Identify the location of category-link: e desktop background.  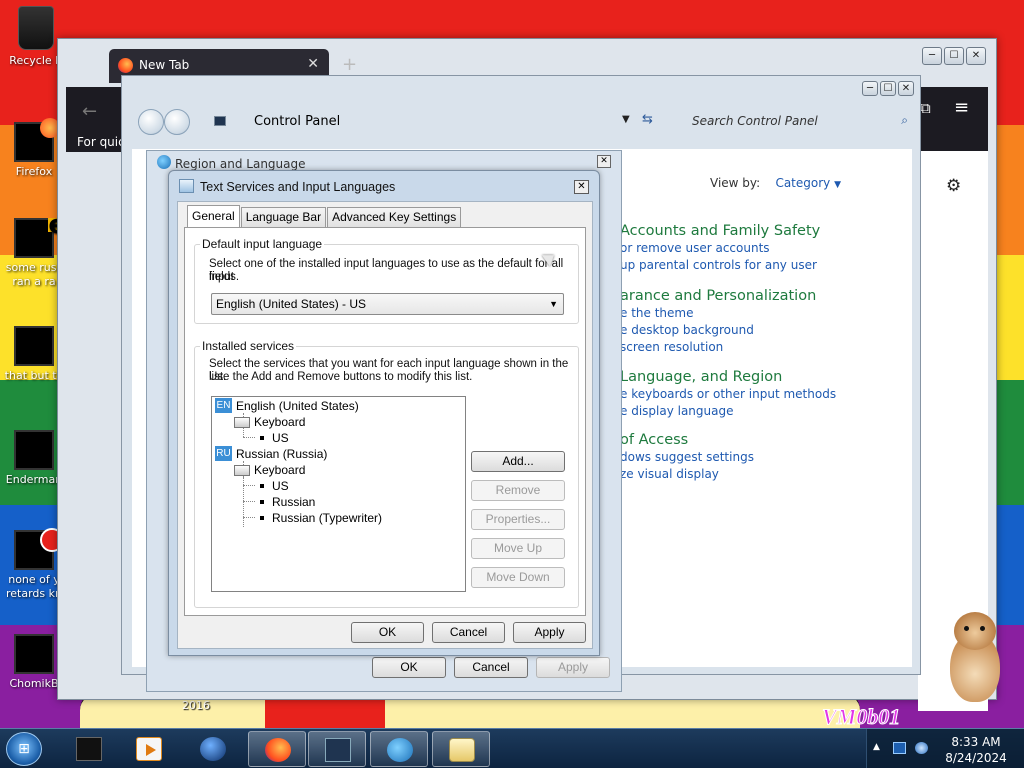
(765, 330).